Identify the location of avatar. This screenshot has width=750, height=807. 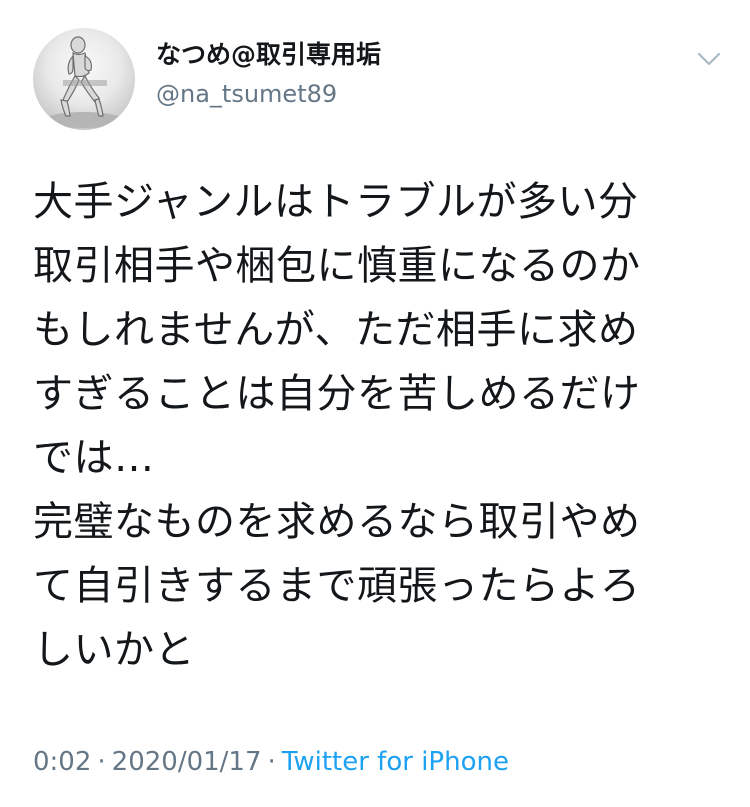
(84, 79).